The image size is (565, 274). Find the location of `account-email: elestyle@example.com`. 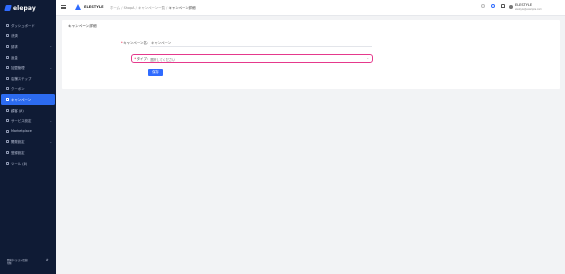

account-email: elestyle@example.com is located at coordinates (528, 9).